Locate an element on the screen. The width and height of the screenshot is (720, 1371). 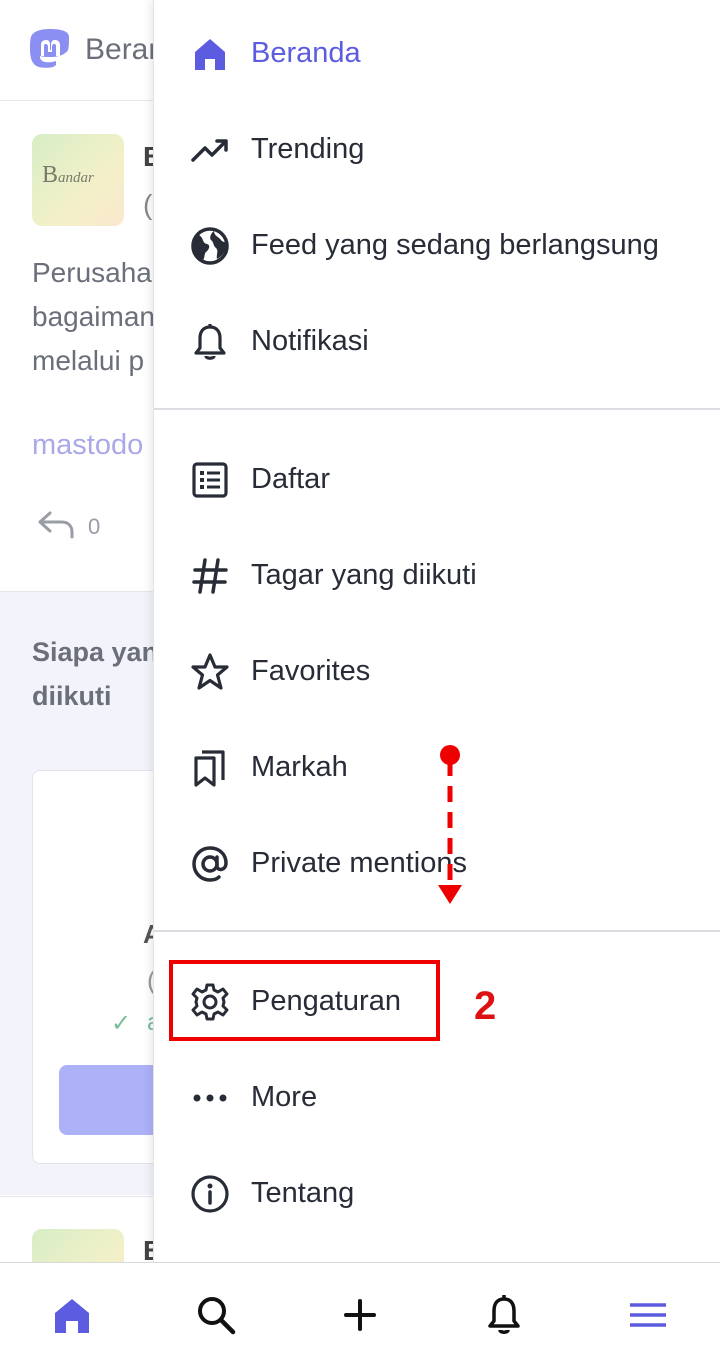
nav-label: Notifikasi is located at coordinates (310, 341).